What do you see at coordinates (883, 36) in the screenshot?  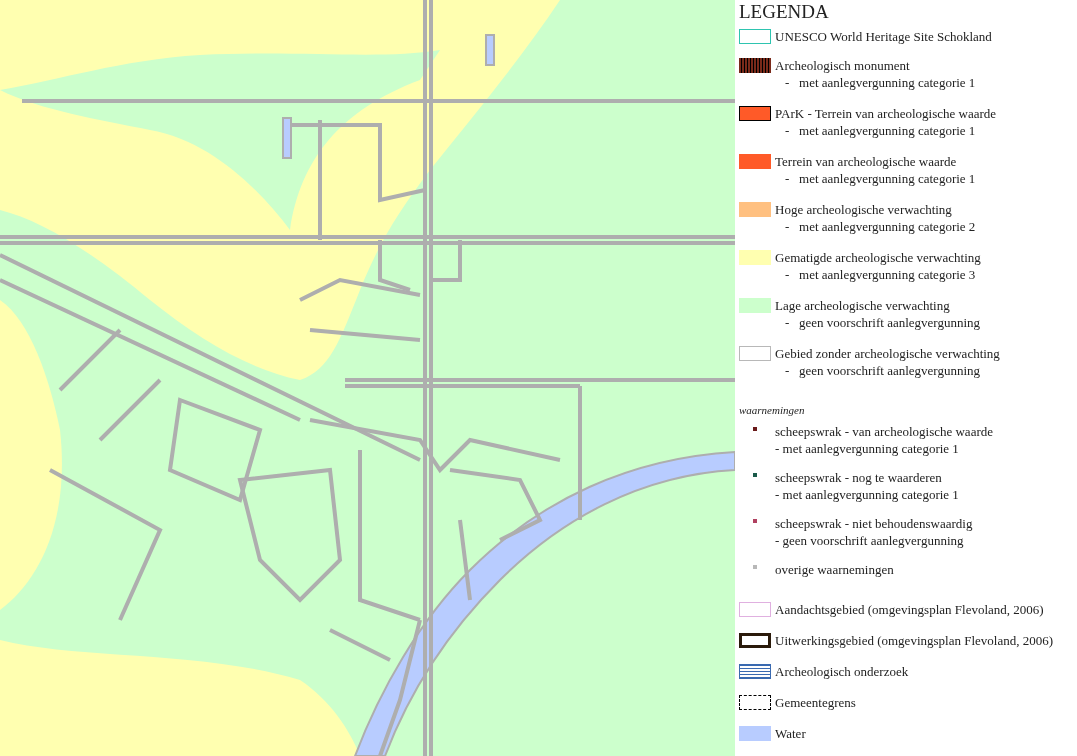 I see `legend-label: UNESCO World Heritage Site Schokland` at bounding box center [883, 36].